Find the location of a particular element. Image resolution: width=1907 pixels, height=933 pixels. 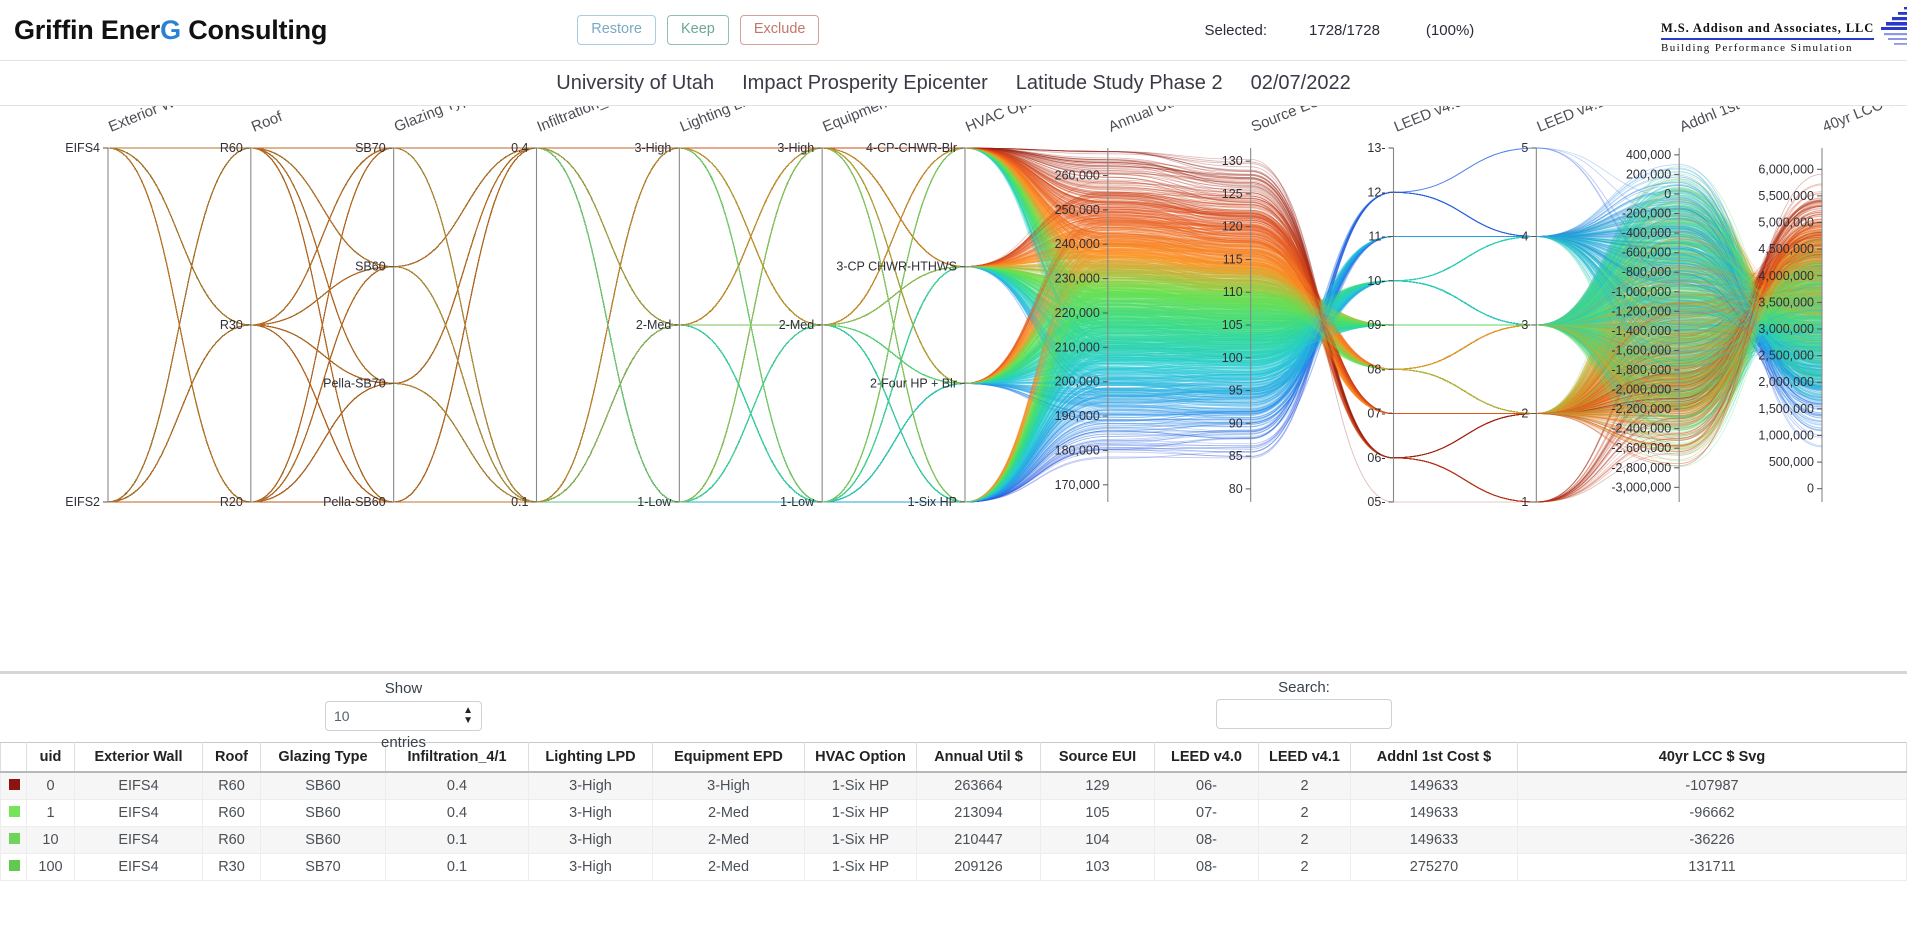

axis-tick-label: -1,200,000 is located at coordinates (1641, 311).